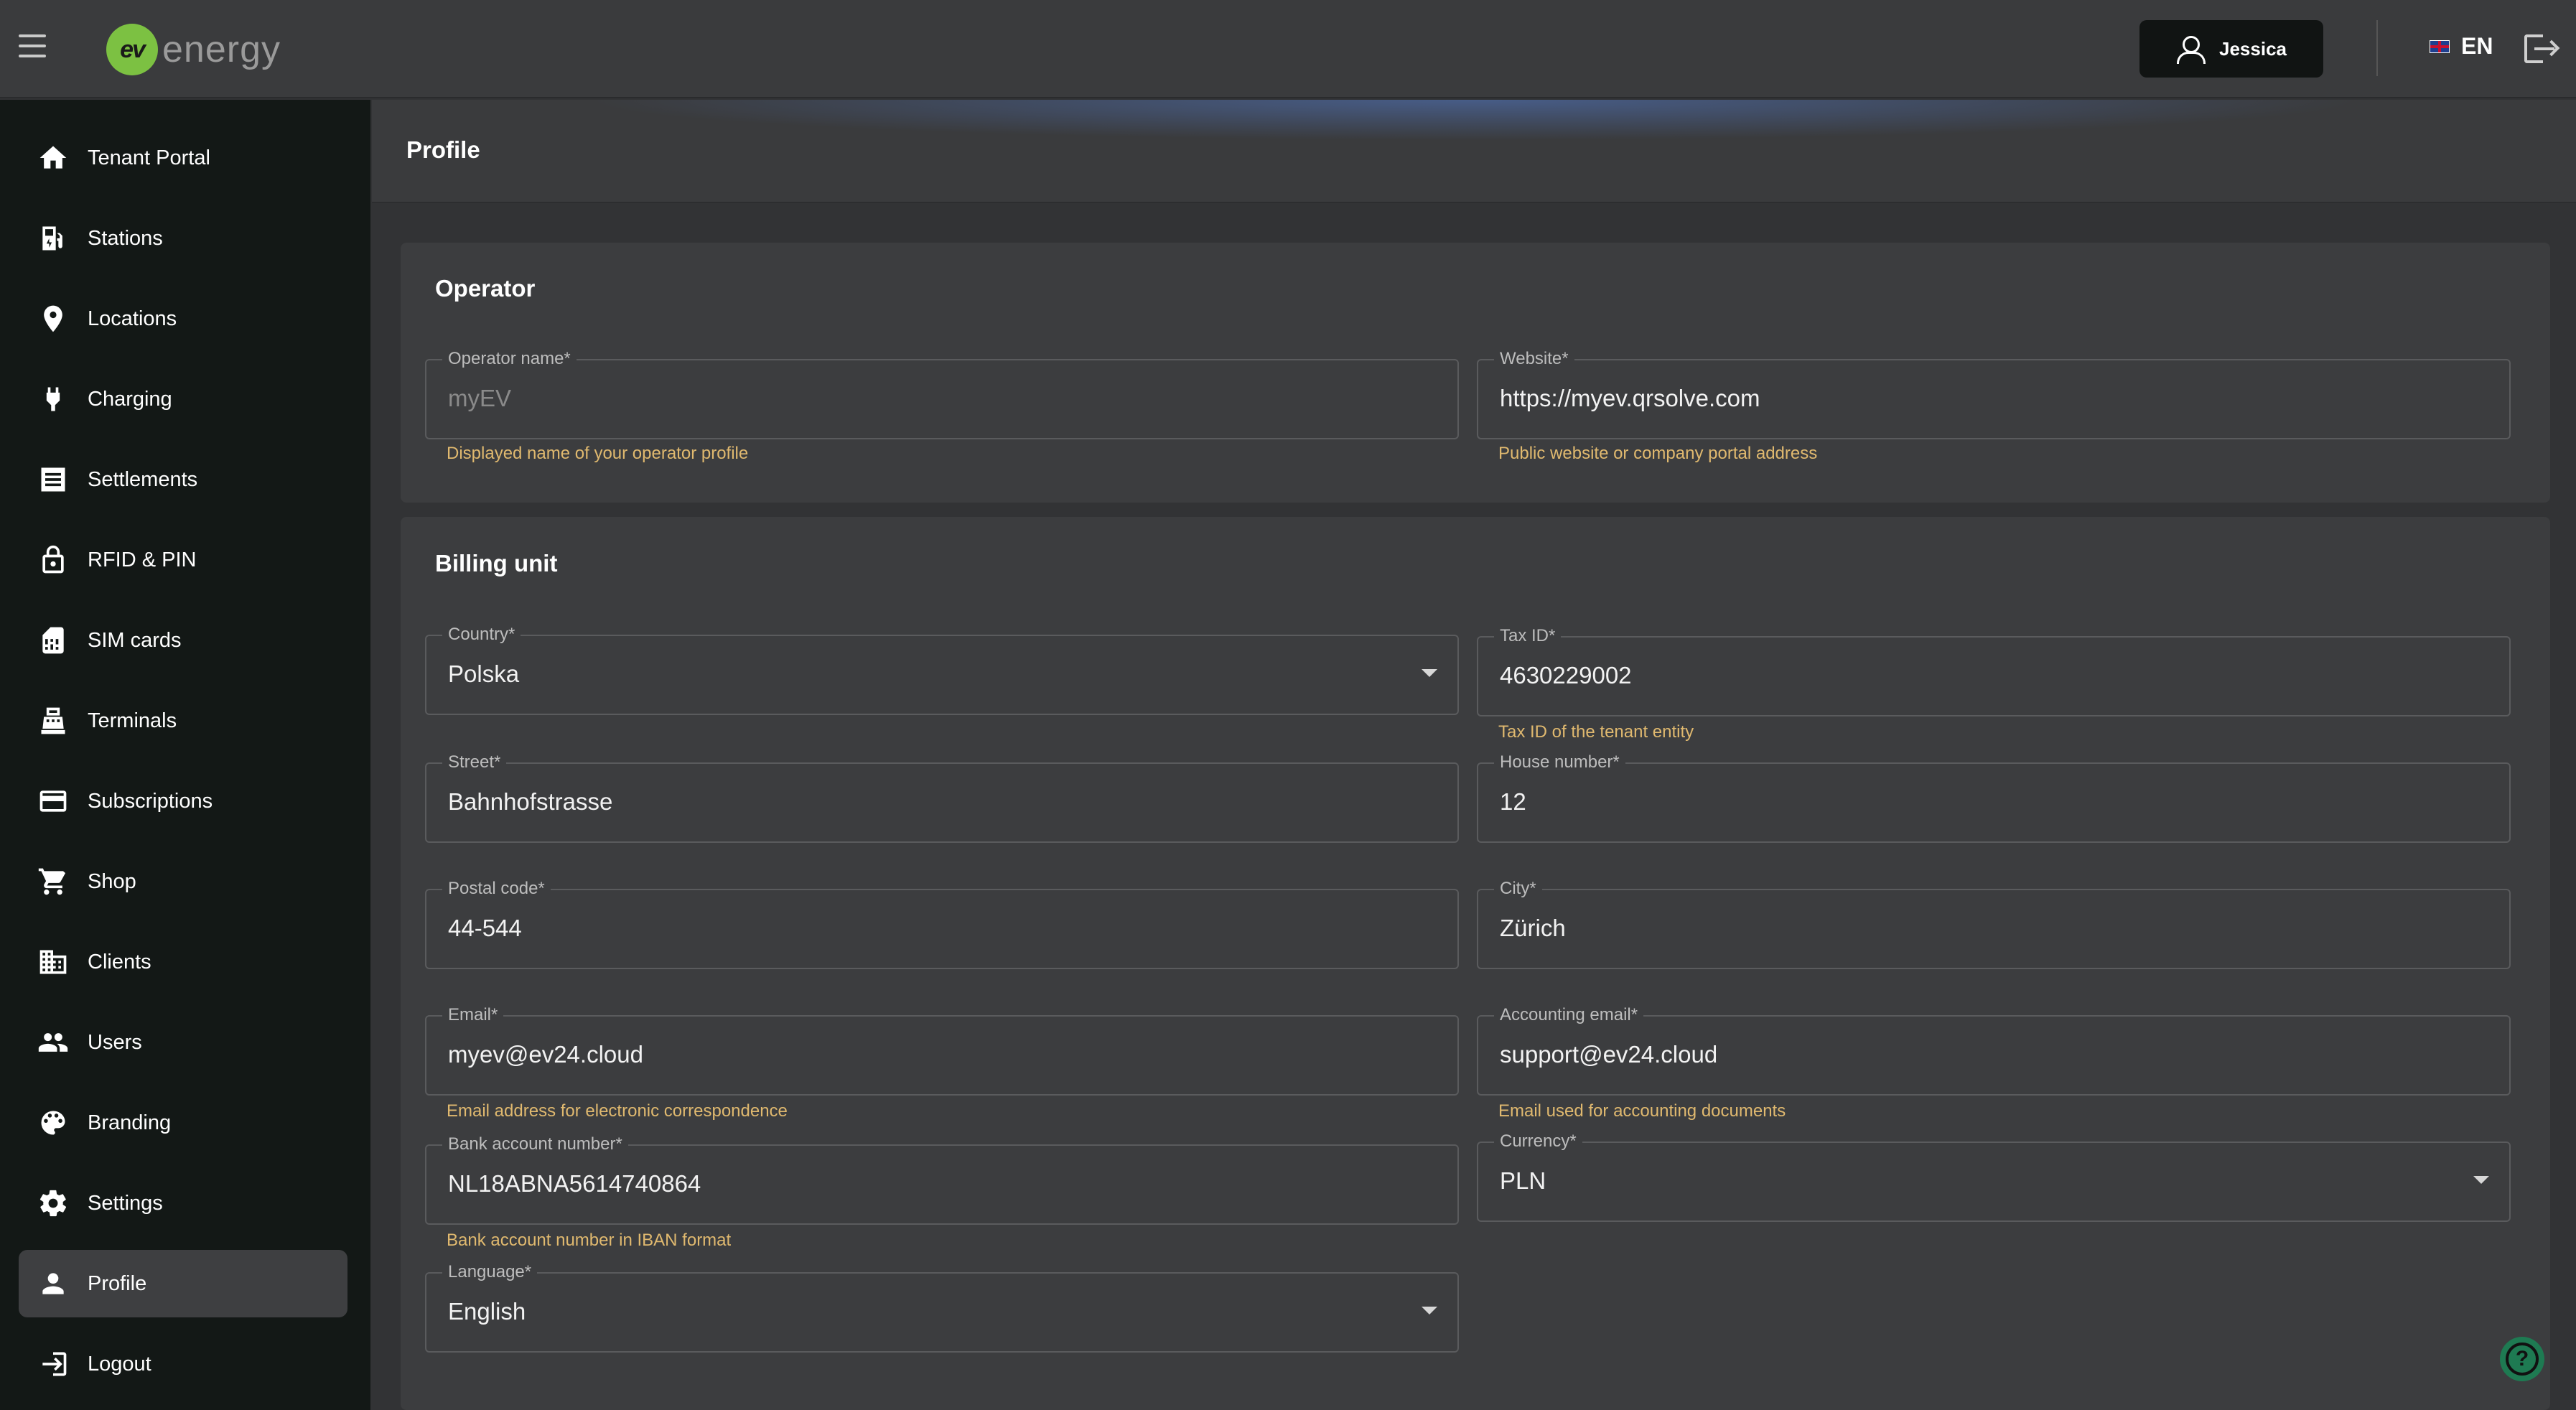 The width and height of the screenshot is (2576, 1410). Describe the element at coordinates (221, 49) in the screenshot. I see `logo-word: energy` at that location.